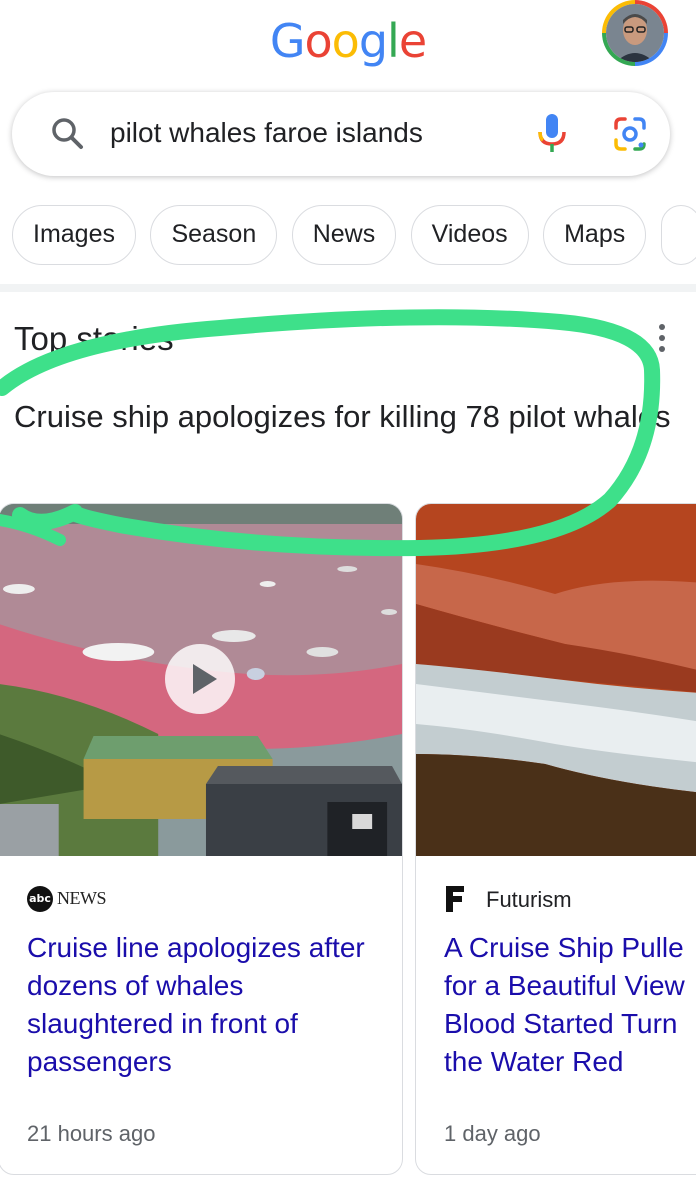 The image size is (696, 1200). I want to click on section-divider, so click(348, 288).